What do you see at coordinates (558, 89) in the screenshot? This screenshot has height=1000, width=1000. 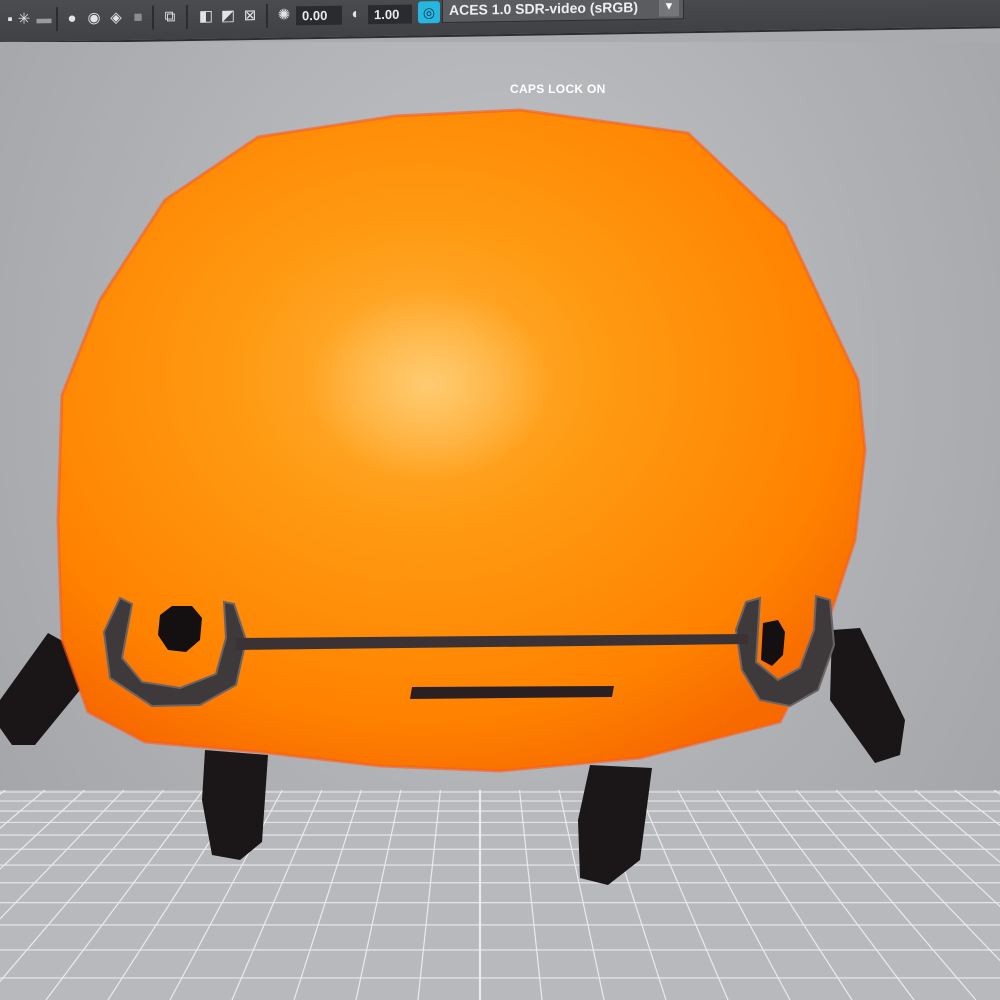 I see `caps-lock-indicator: CAPS LOCK ON` at bounding box center [558, 89].